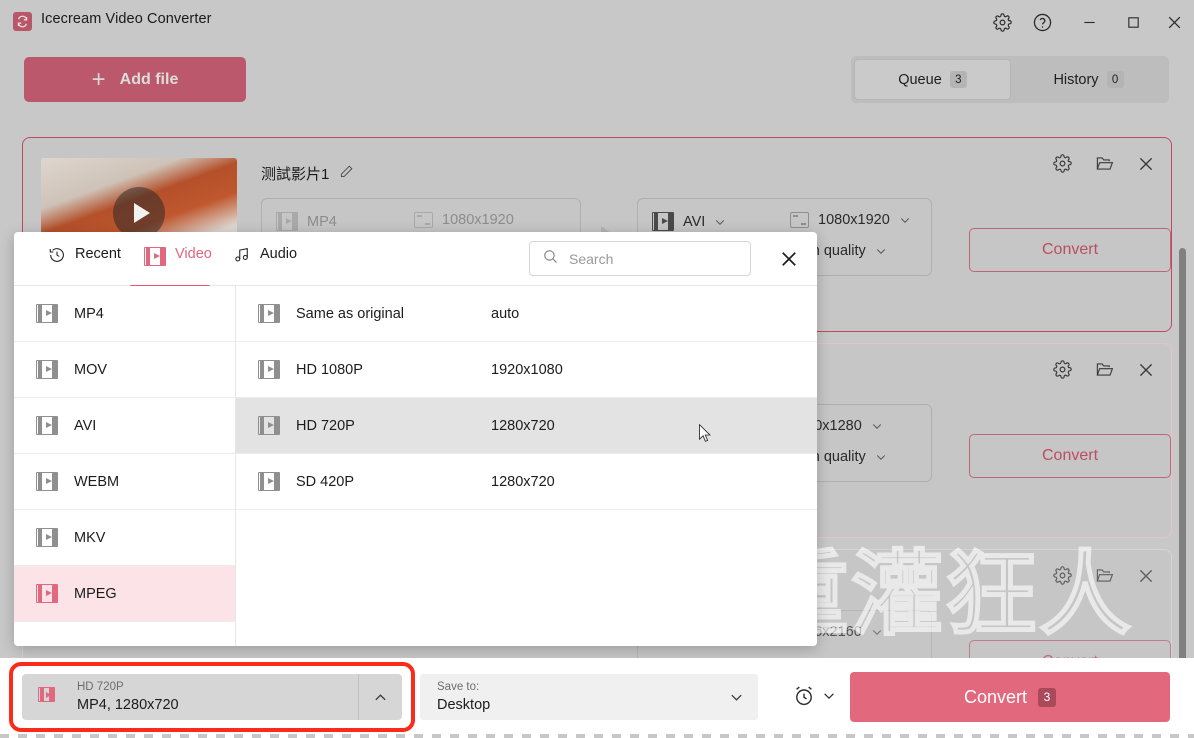 The height and width of the screenshot is (738, 1194). Describe the element at coordinates (1115, 79) in the screenshot. I see `tab-history-badge: 0` at that location.